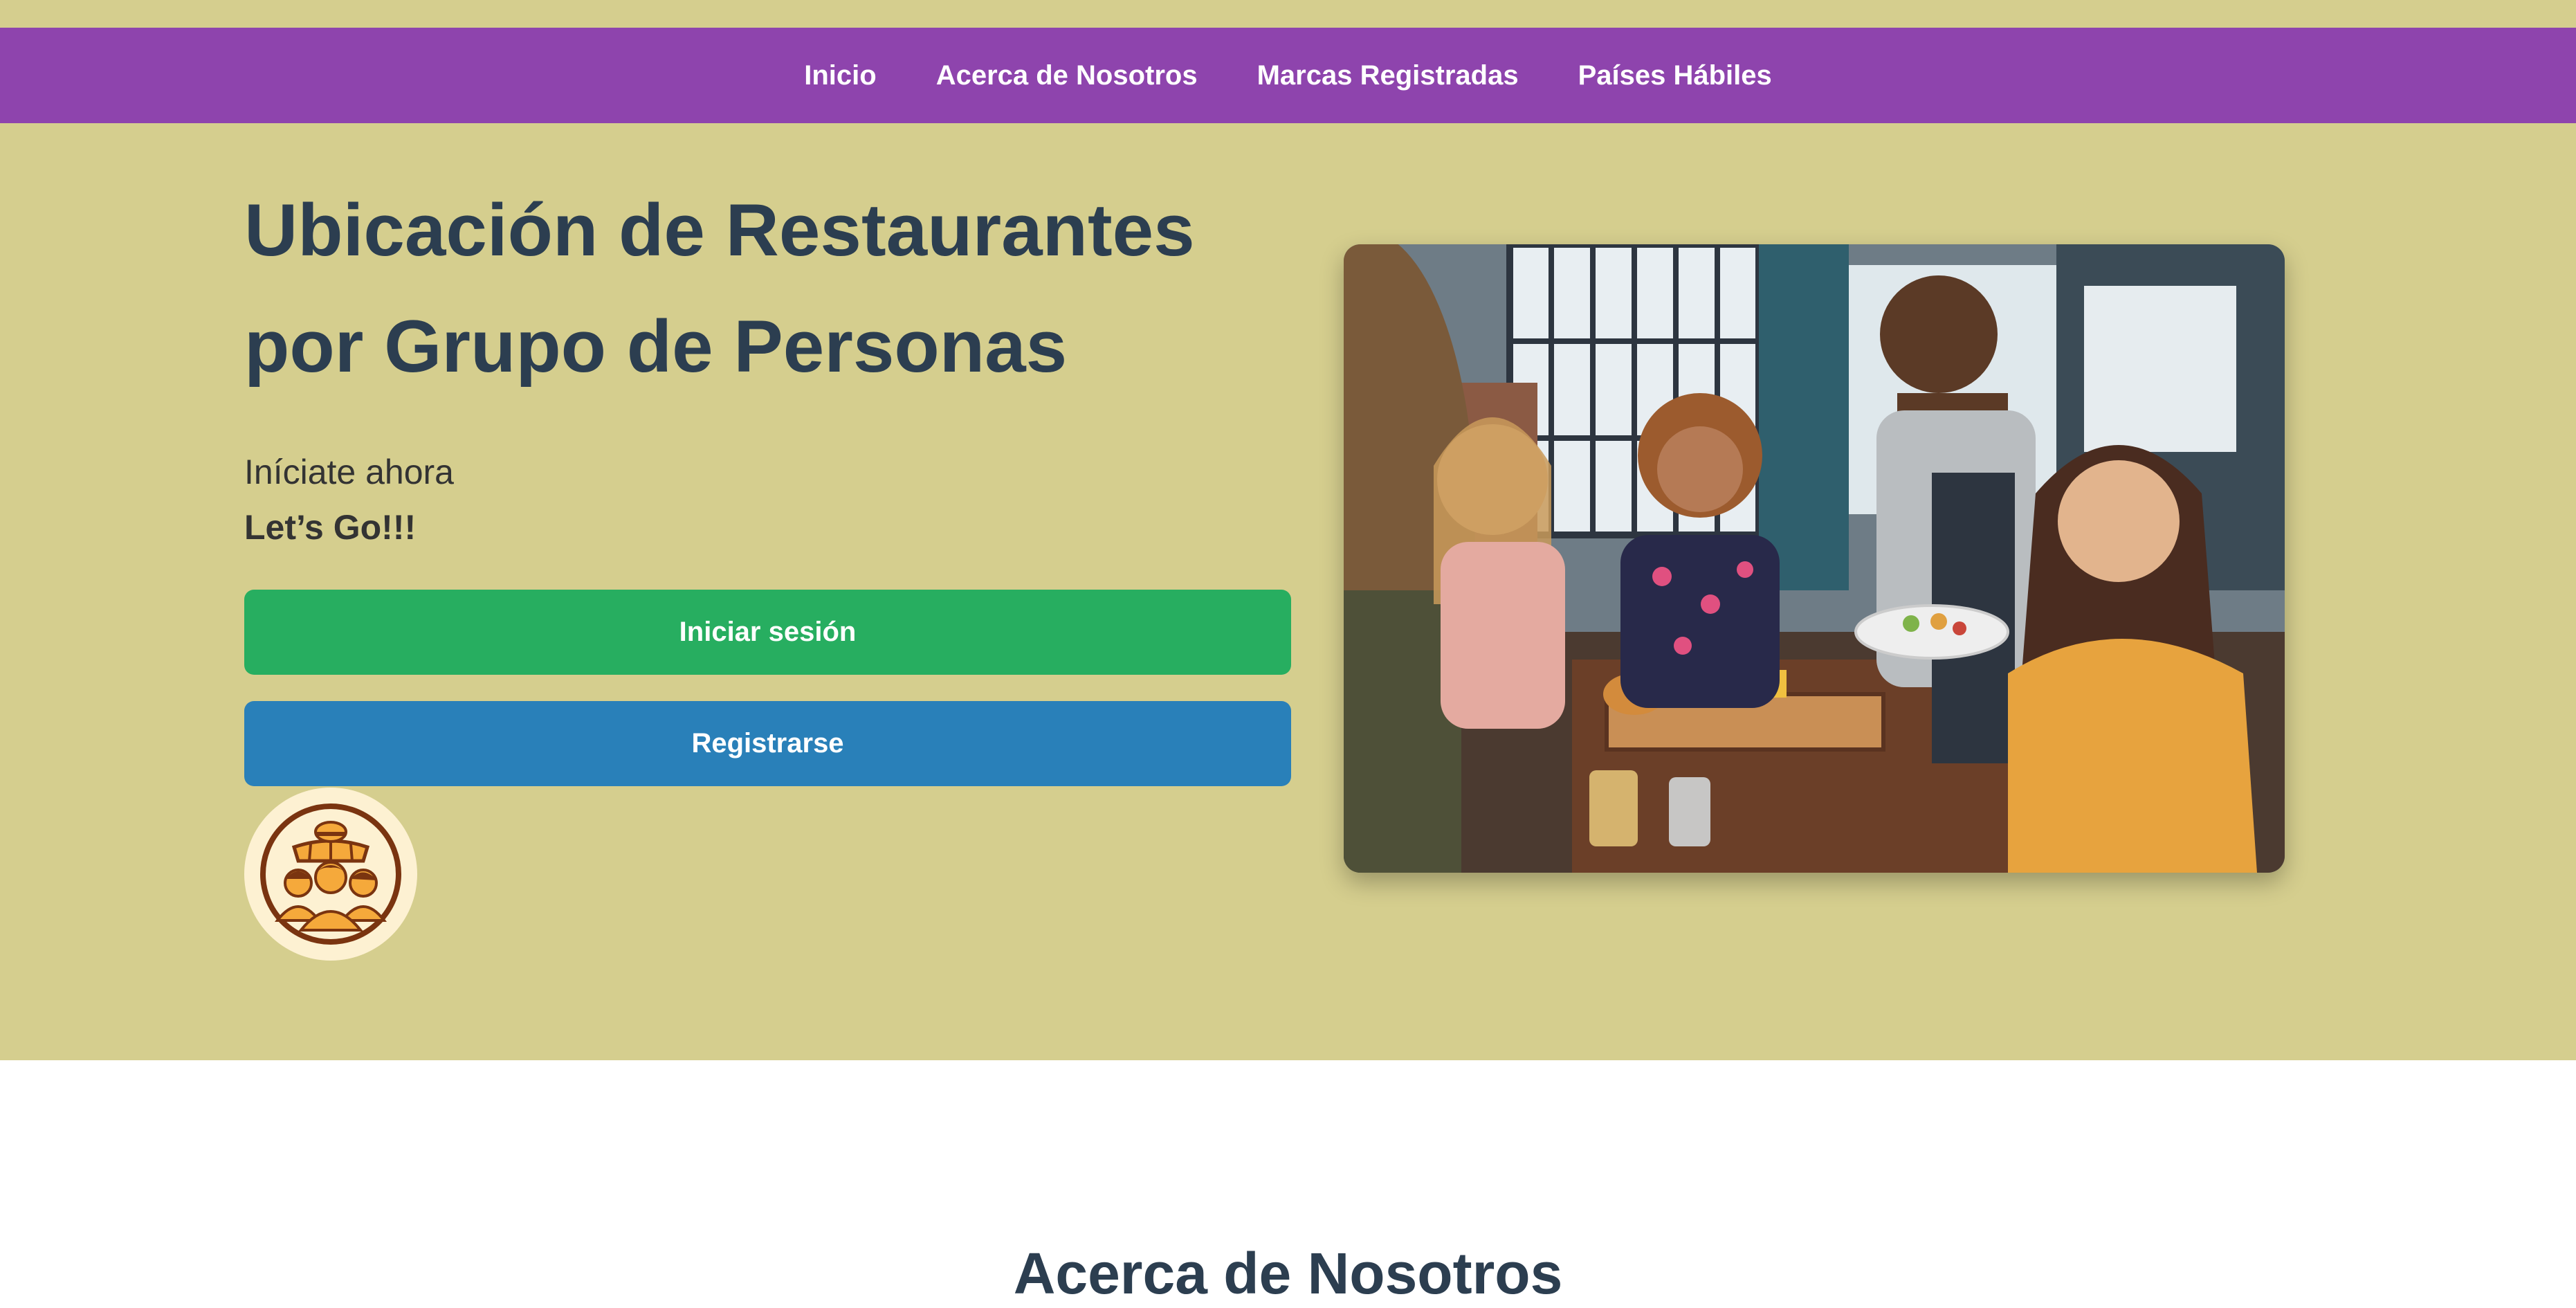  Describe the element at coordinates (767, 743) in the screenshot. I see `register-button: Registrarse` at that location.